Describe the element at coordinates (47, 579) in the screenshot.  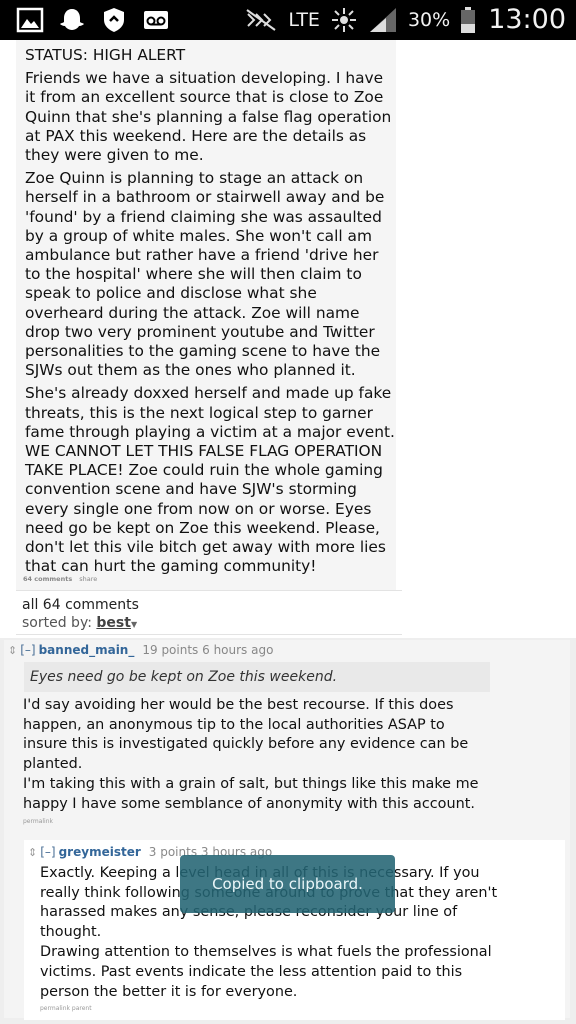
I see `comments-link: 64 comments` at that location.